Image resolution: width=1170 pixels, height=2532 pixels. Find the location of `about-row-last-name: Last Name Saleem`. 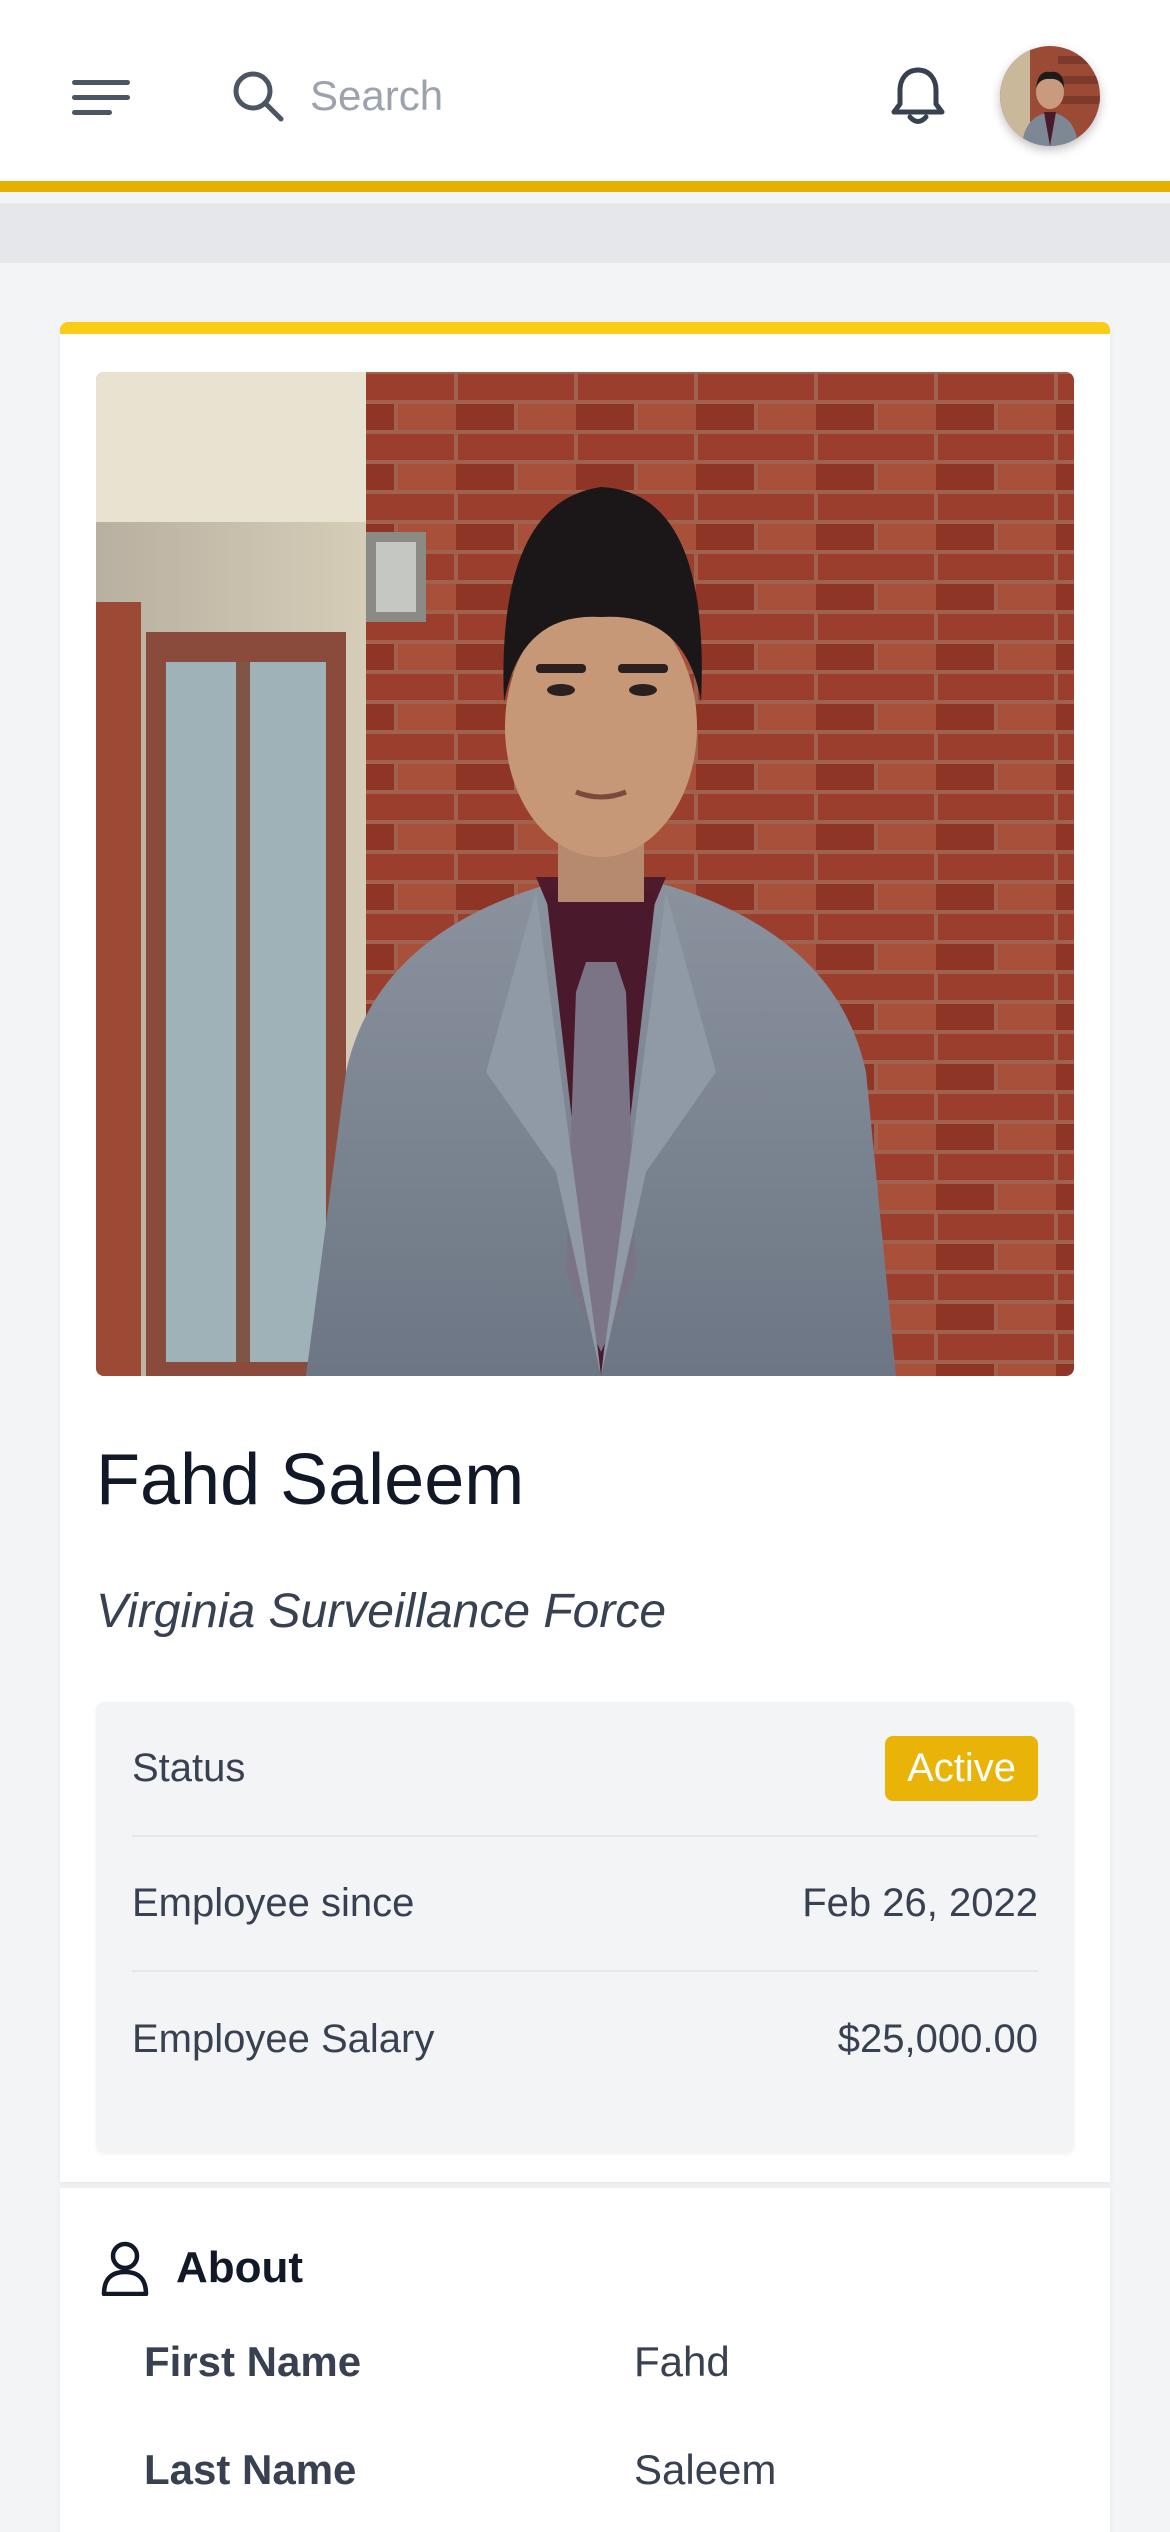

about-row-last-name: Last Name Saleem is located at coordinates (594, 2470).